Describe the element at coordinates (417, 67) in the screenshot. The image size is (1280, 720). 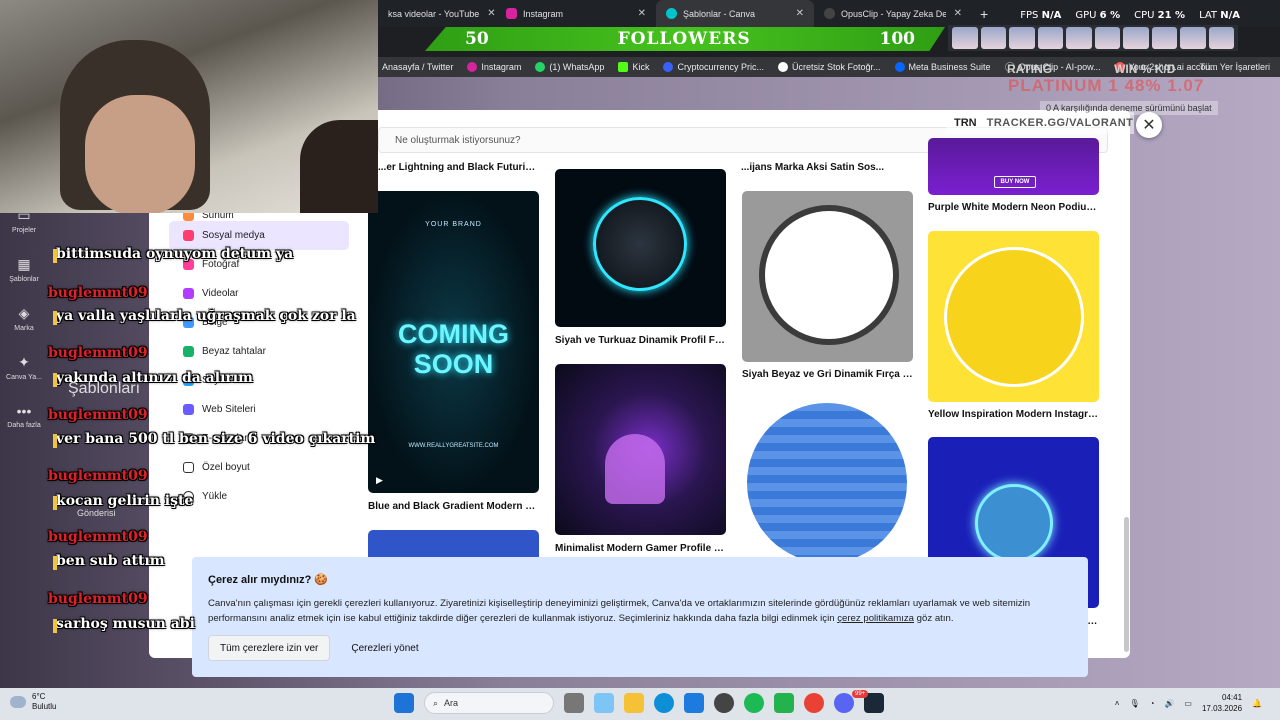
I see `bookmark-twitter: Anasayfa / Twitter` at that location.